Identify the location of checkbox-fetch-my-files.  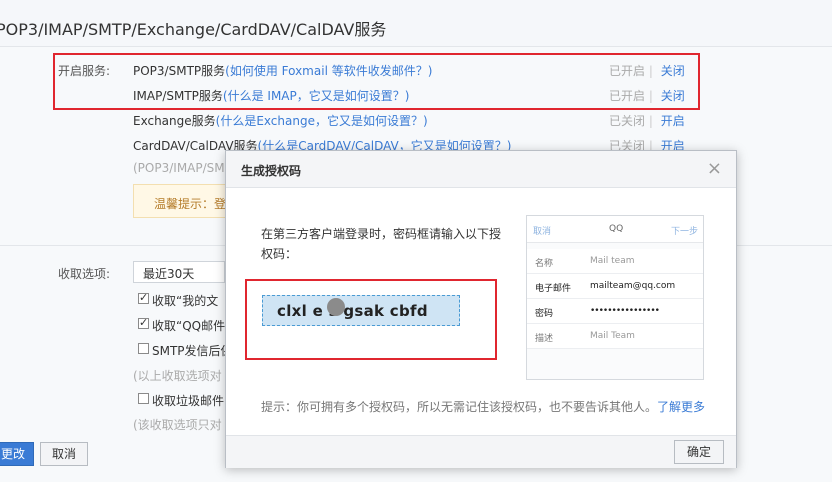
(143, 297).